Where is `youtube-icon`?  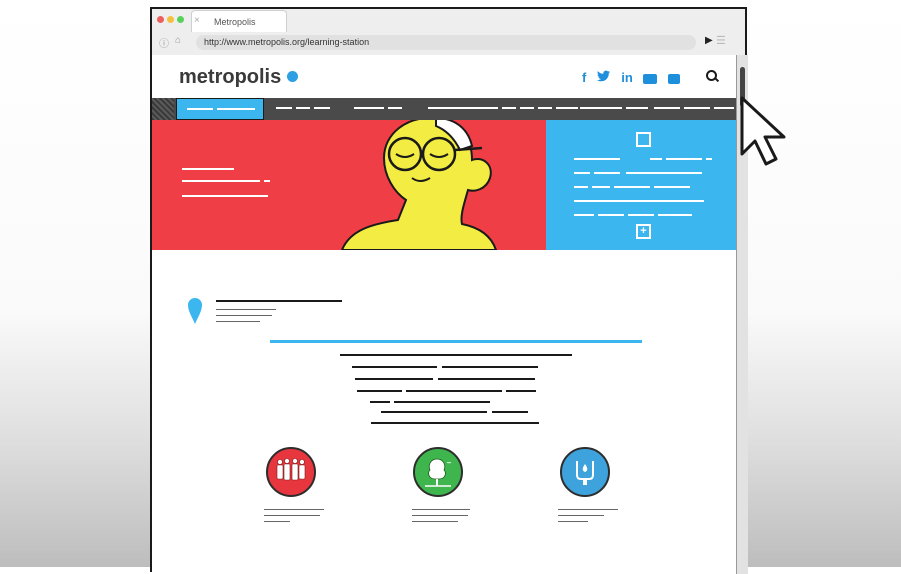 youtube-icon is located at coordinates (650, 77).